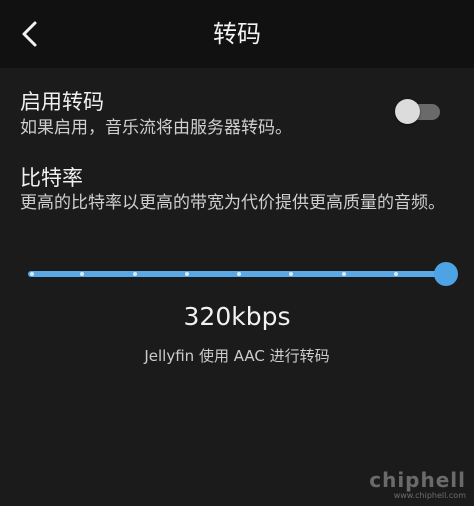 This screenshot has height=506, width=474. I want to click on transcode-setting-description: 如果启用，音乐流将由服务器转码。, so click(156, 128).